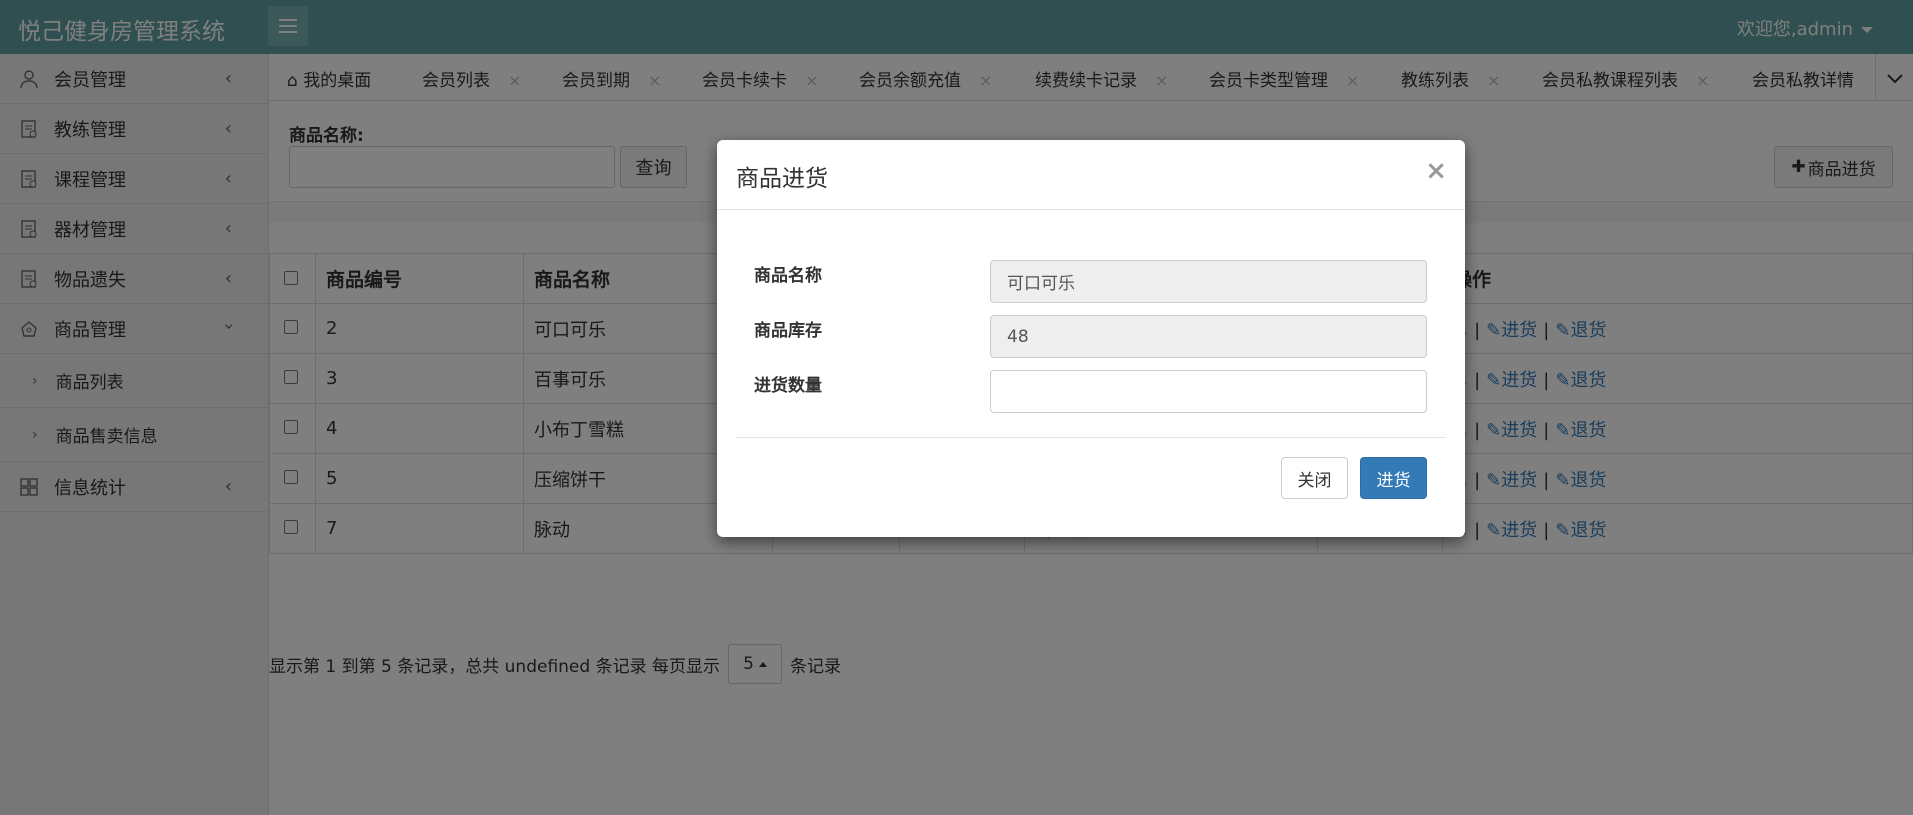  I want to click on field-label-name: 商品名称, so click(788, 276).